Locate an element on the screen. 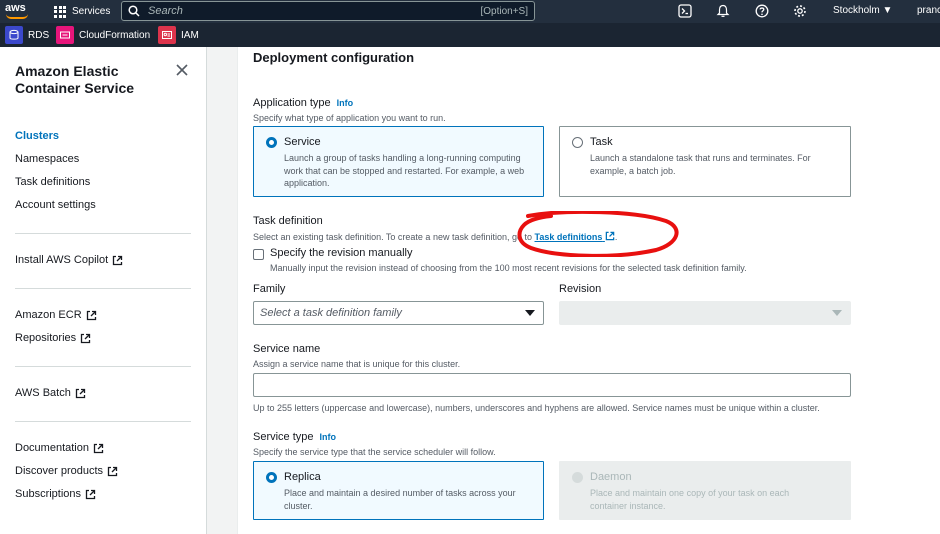  notifications-icon is located at coordinates (723, 11).